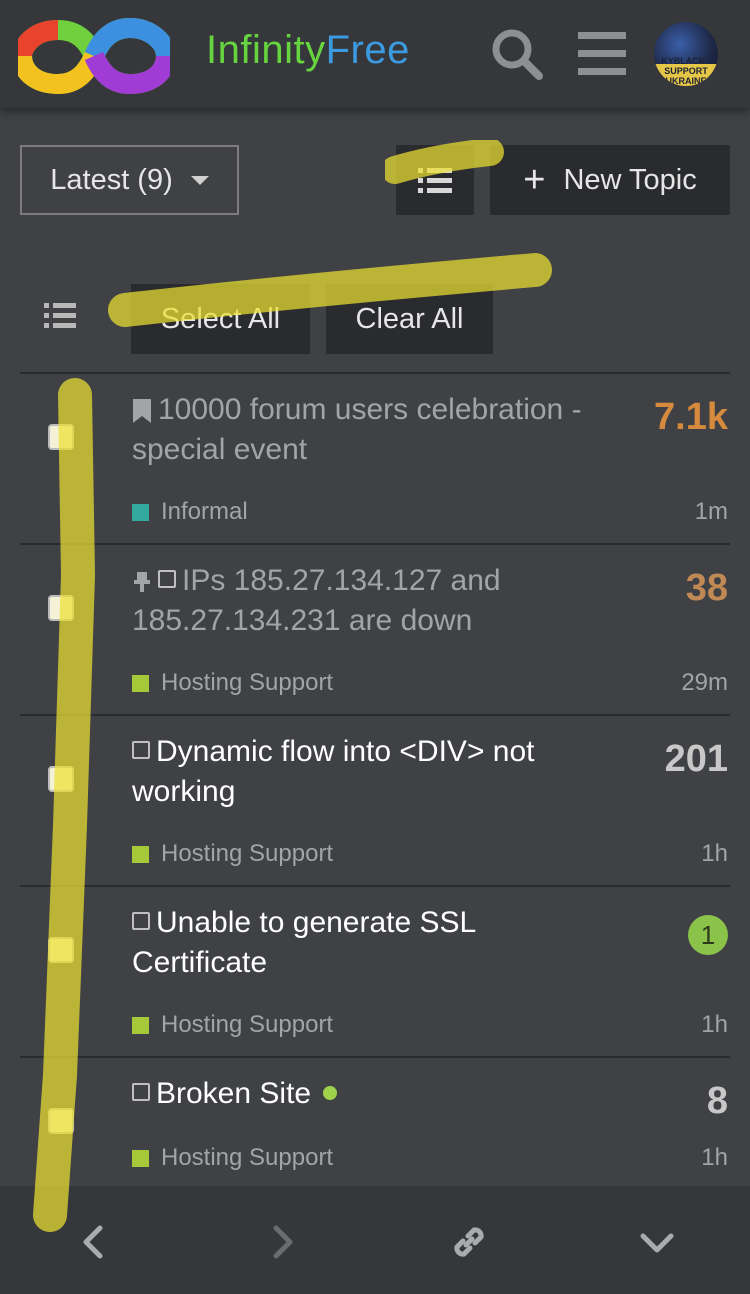 The height and width of the screenshot is (1294, 750). Describe the element at coordinates (304, 942) in the screenshot. I see `topic-title-text: Unable to generate SSL Certificate` at that location.